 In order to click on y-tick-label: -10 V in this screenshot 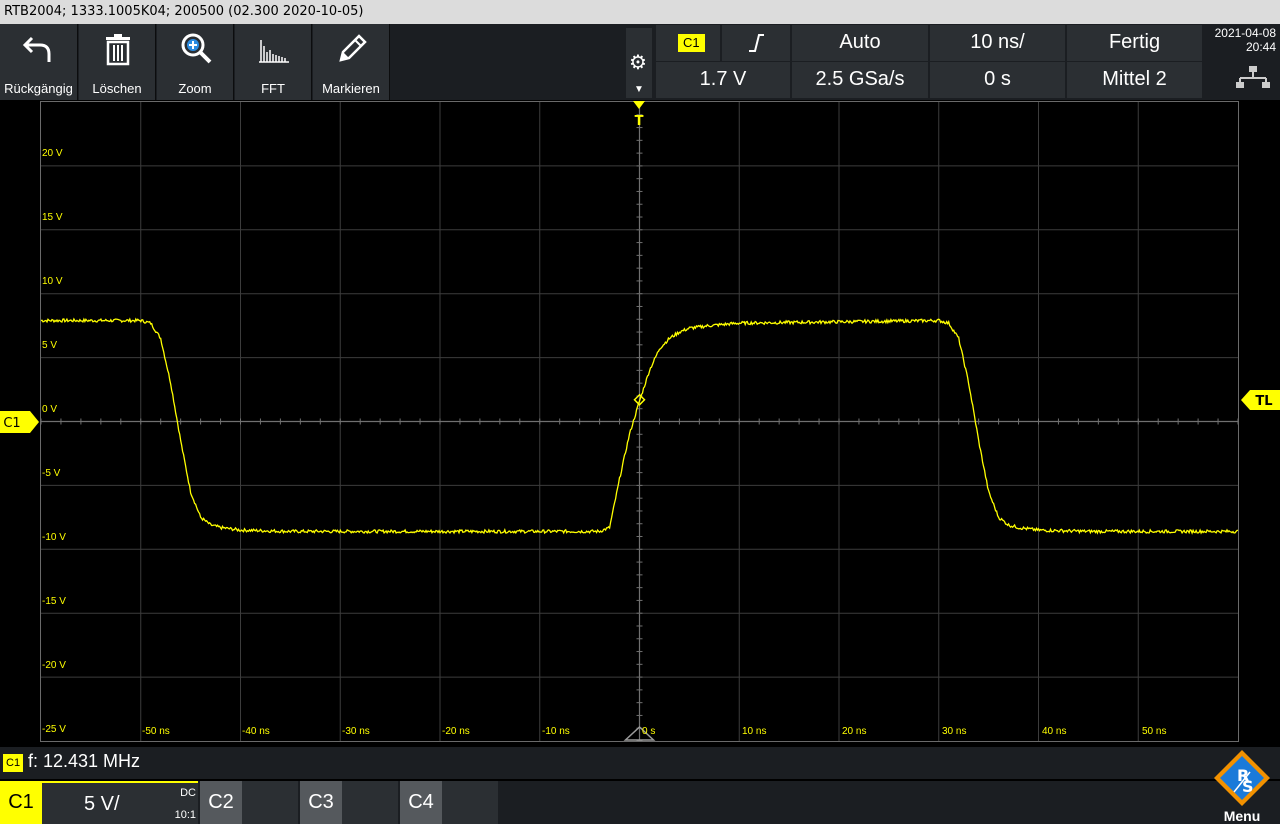, I will do `click(54, 537)`.